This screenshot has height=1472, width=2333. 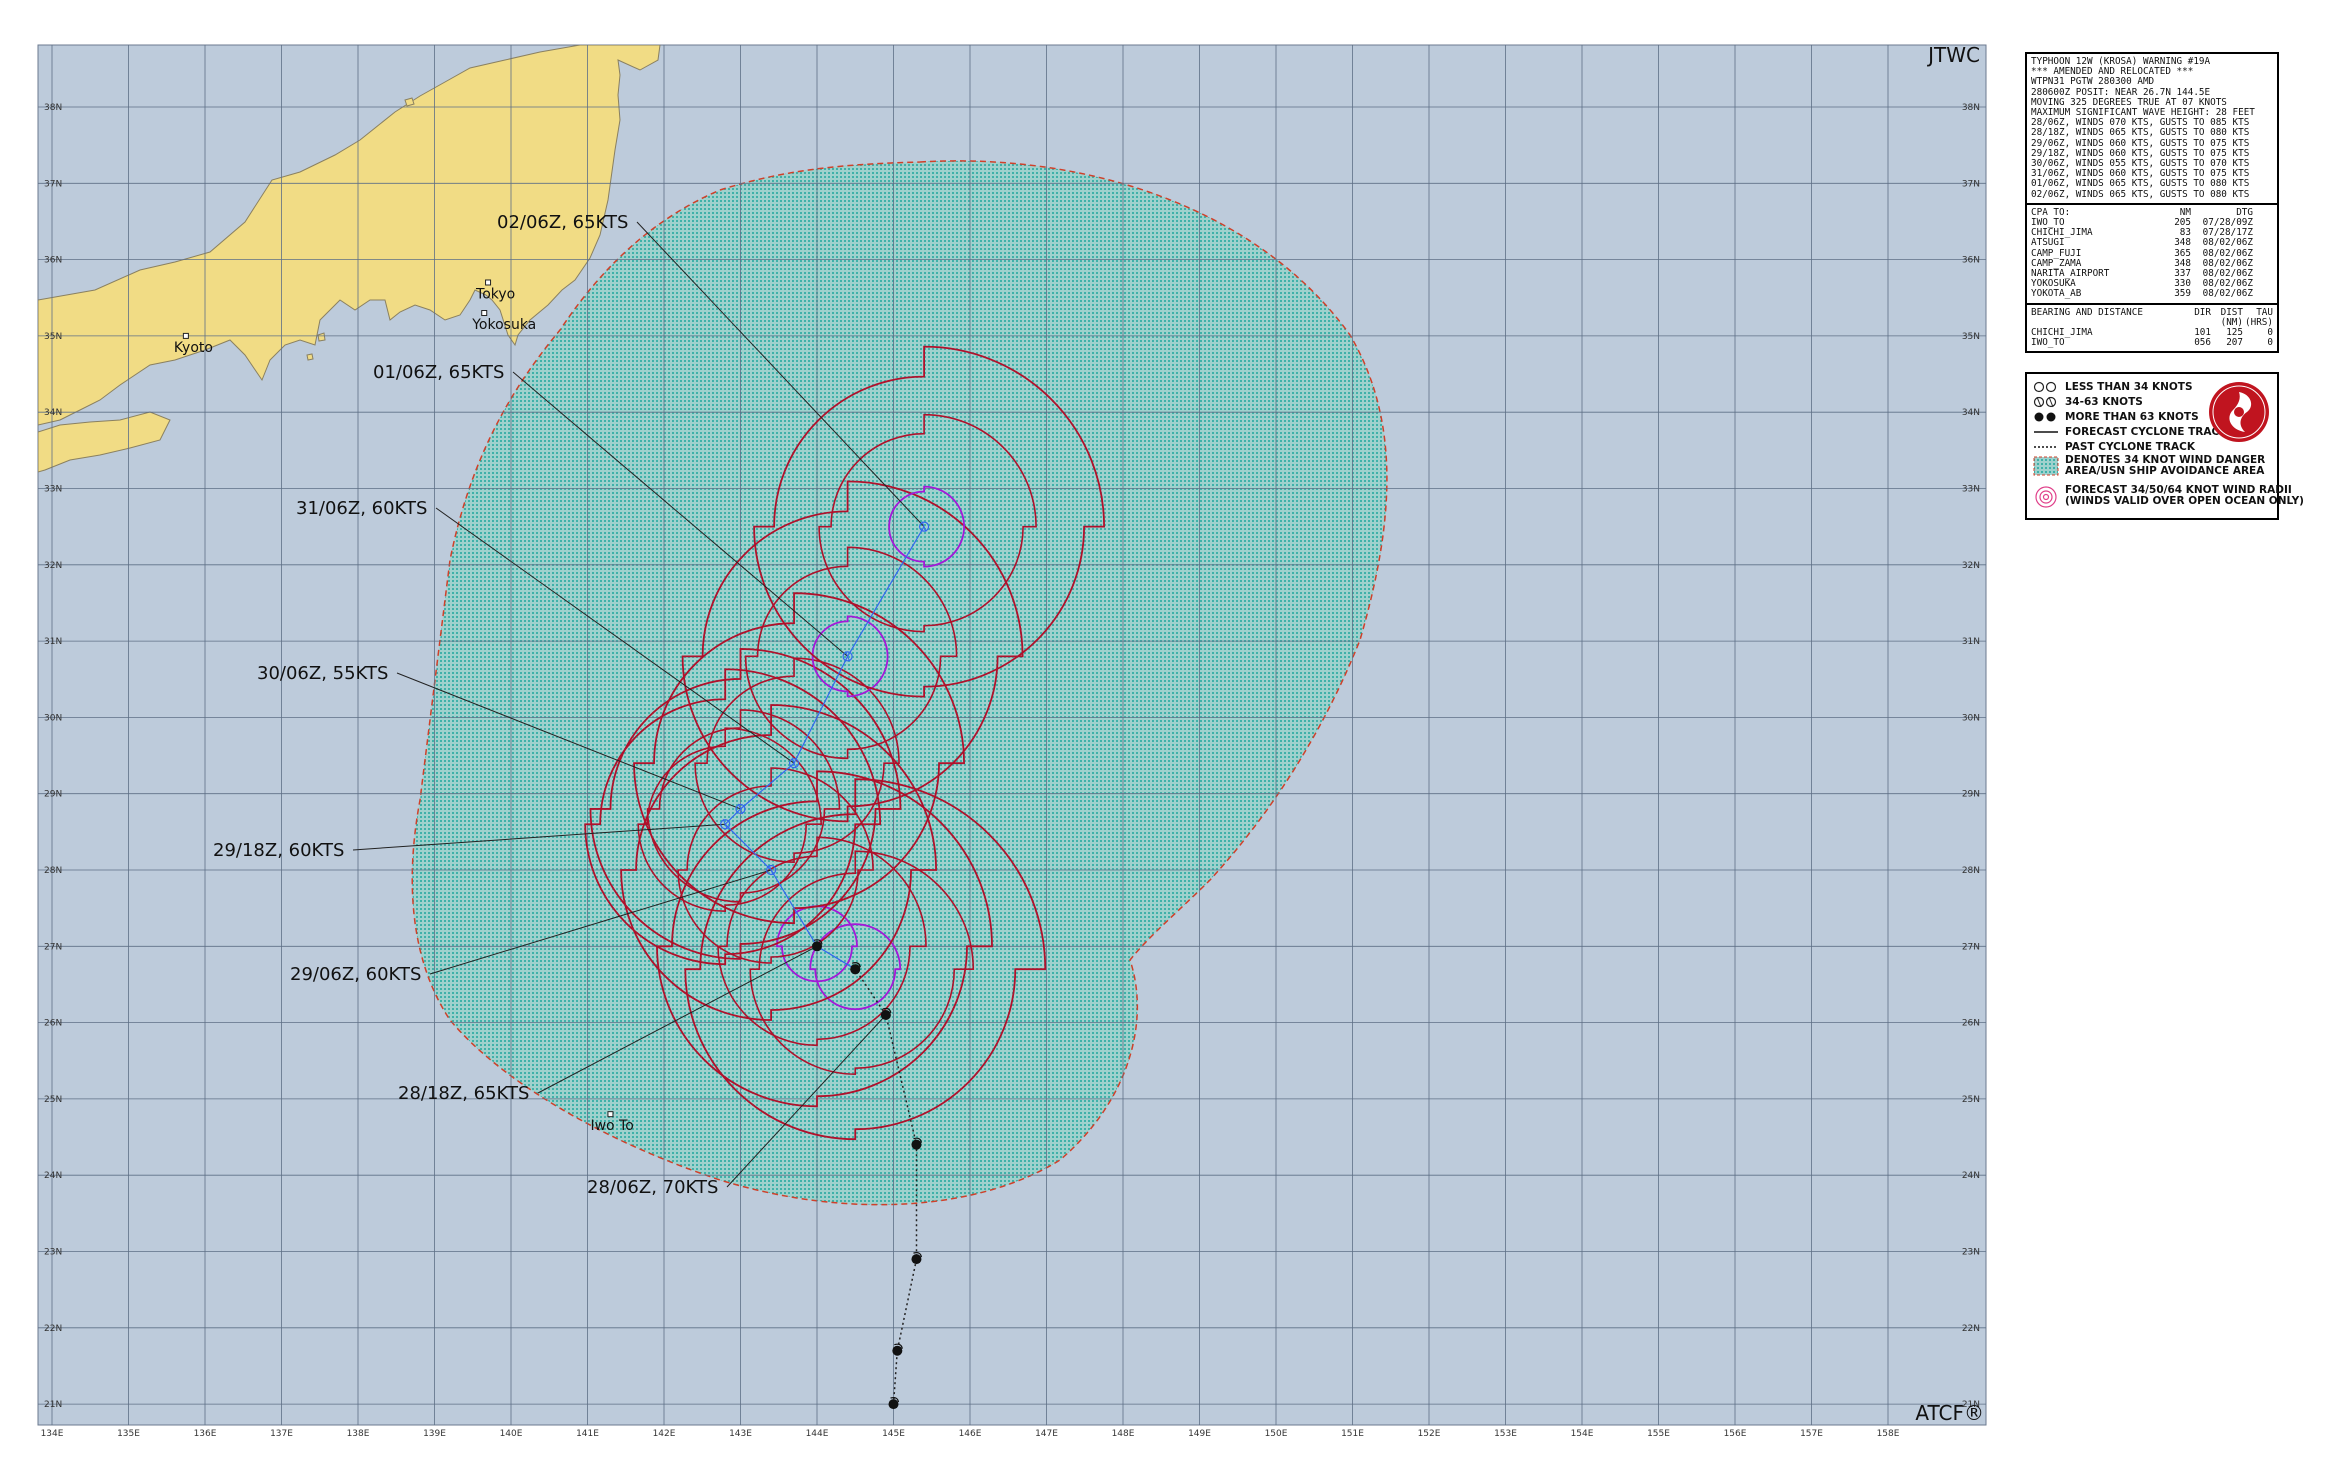 What do you see at coordinates (1971, 1329) in the screenshot?
I see `lat-tick-label-right: 22N` at bounding box center [1971, 1329].